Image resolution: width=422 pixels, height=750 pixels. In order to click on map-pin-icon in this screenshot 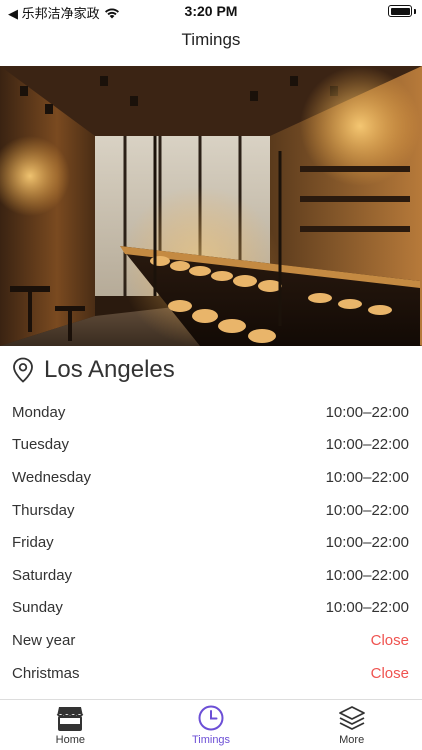, I will do `click(23, 370)`.